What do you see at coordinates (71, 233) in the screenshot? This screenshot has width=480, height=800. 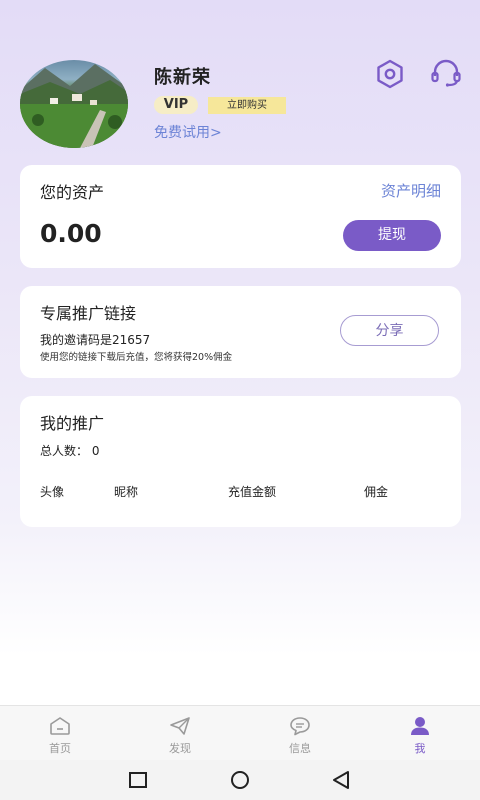 I see `balance-value: 0.00` at bounding box center [71, 233].